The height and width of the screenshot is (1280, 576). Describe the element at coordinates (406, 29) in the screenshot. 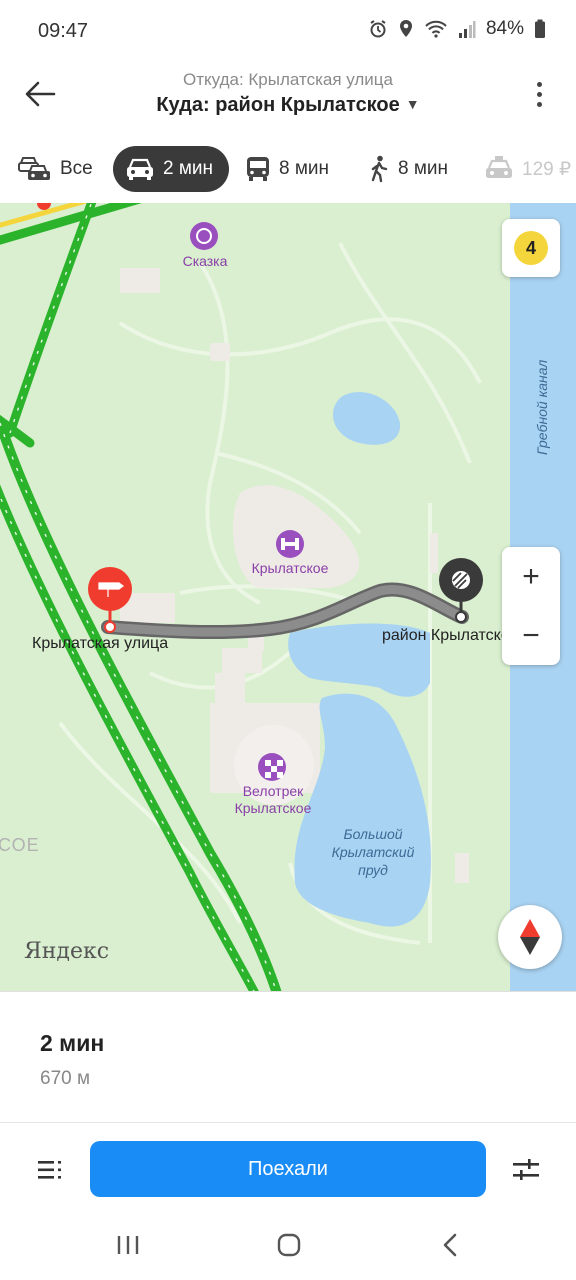

I see `location-icon` at that location.